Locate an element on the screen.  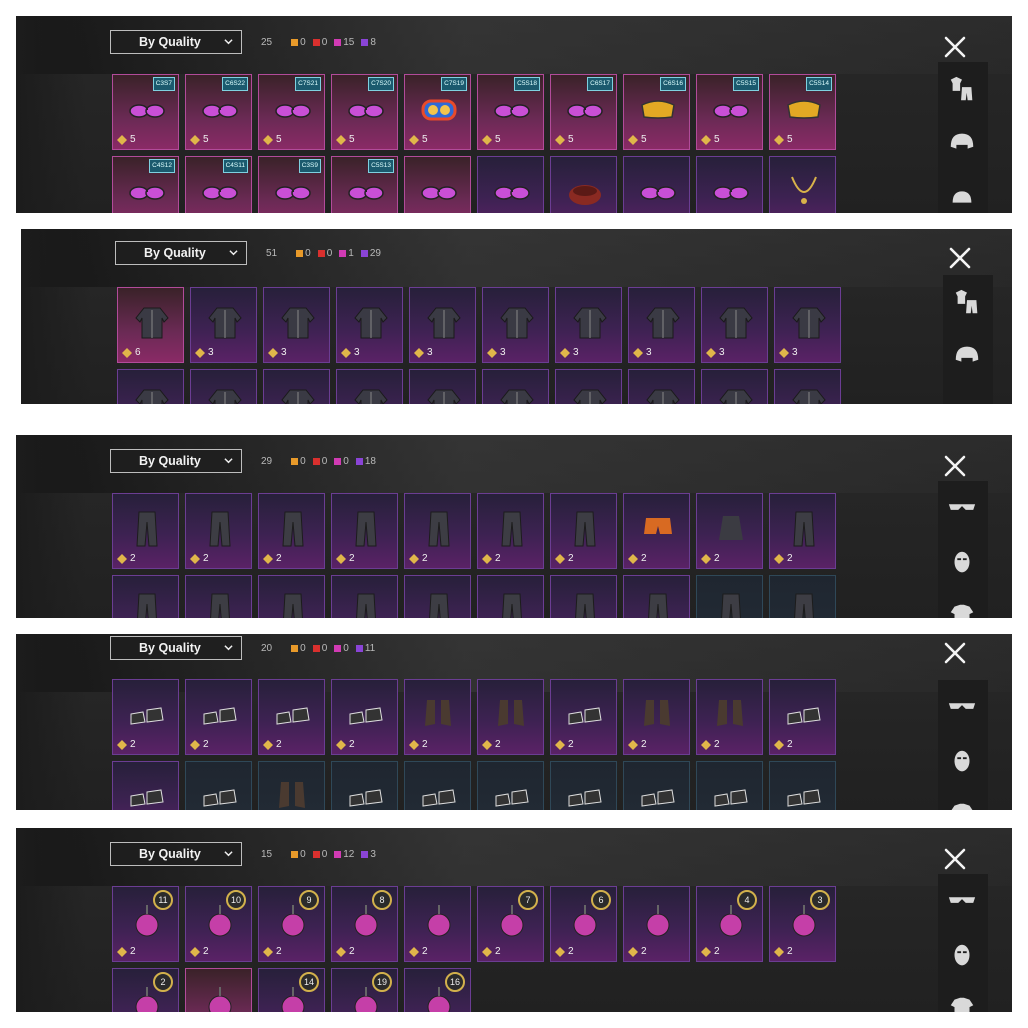
item-tile: C3S7 5 is located at coordinates (145, 112).